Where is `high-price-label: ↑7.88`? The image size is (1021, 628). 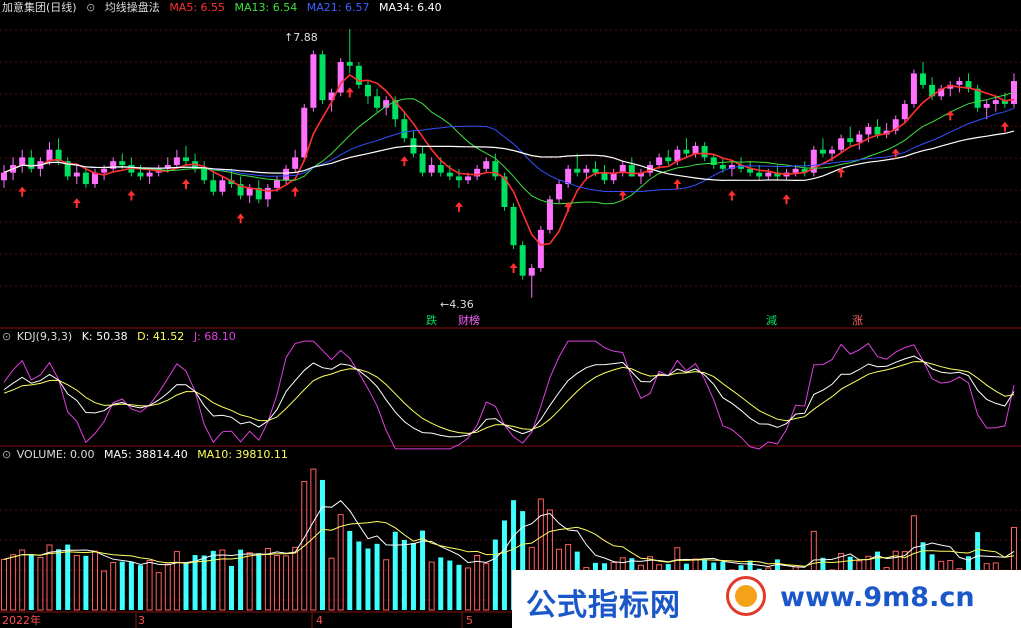 high-price-label: ↑7.88 is located at coordinates (301, 37).